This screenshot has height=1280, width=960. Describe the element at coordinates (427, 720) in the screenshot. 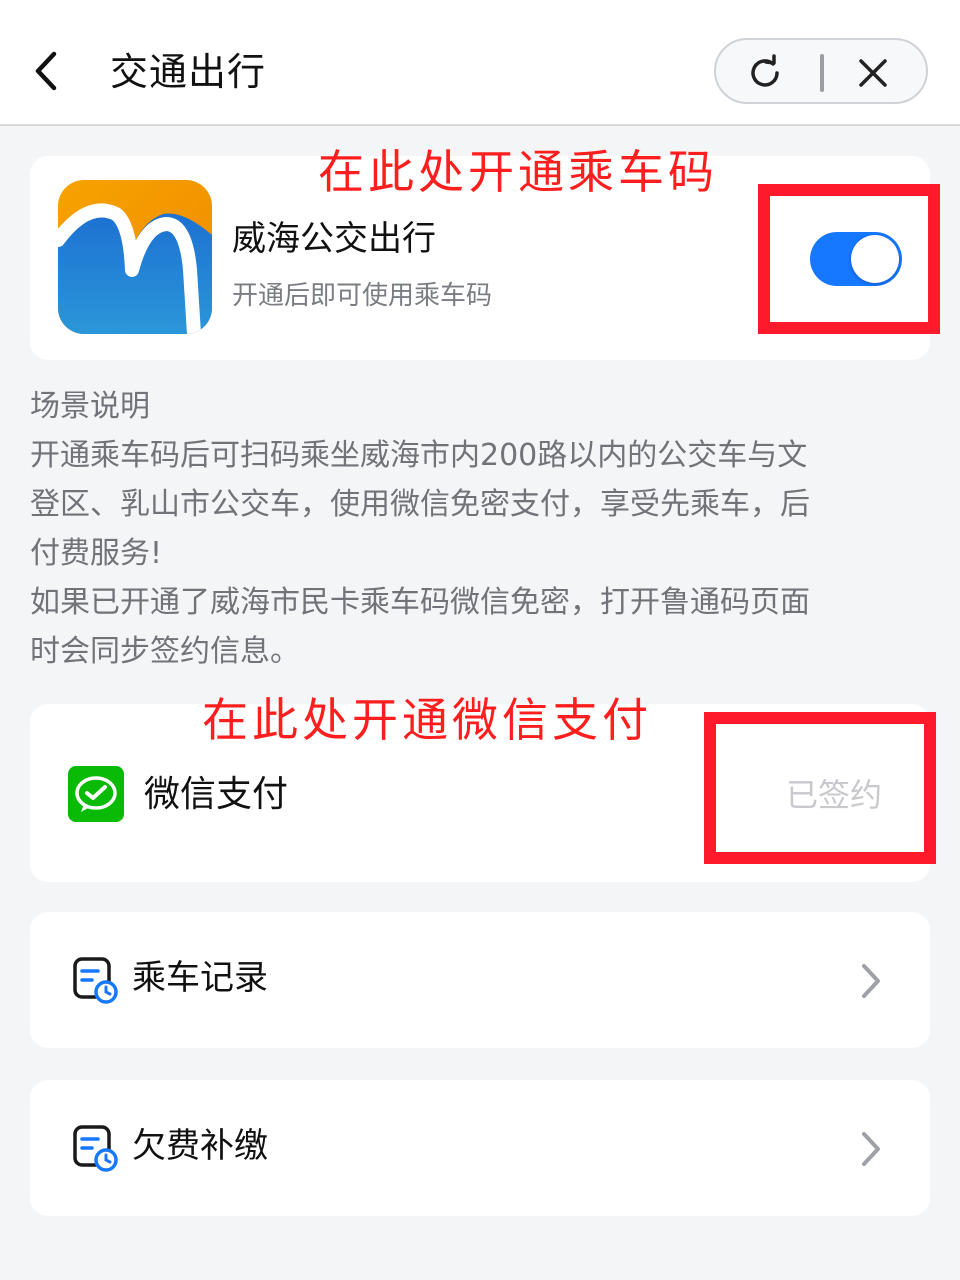

I see `annotation-open-wechat-pay: 在此处开通微信支付` at that location.